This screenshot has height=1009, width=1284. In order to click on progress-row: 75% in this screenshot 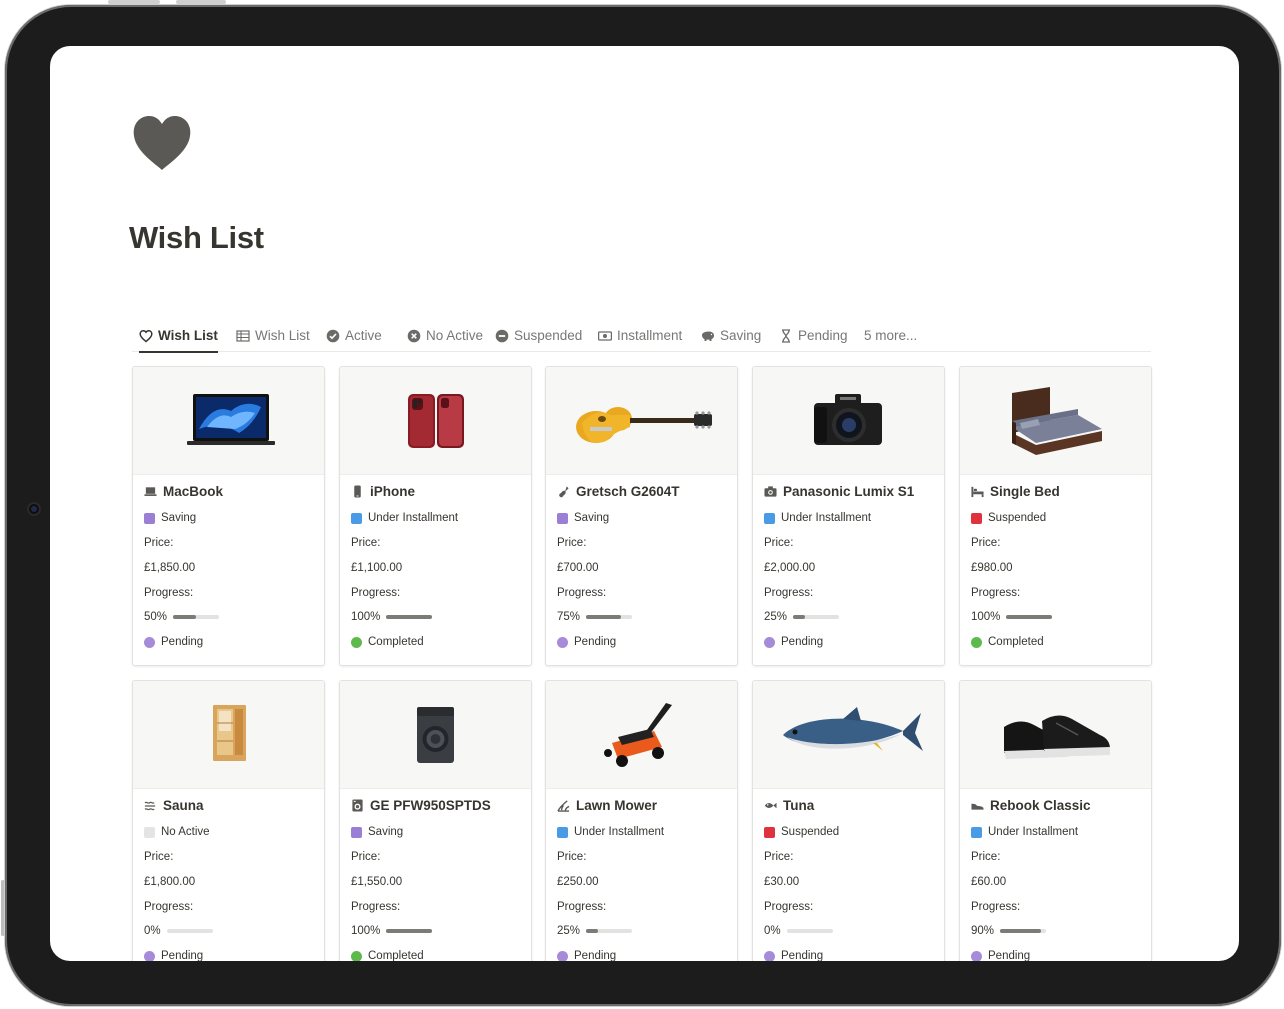, I will do `click(595, 617)`.